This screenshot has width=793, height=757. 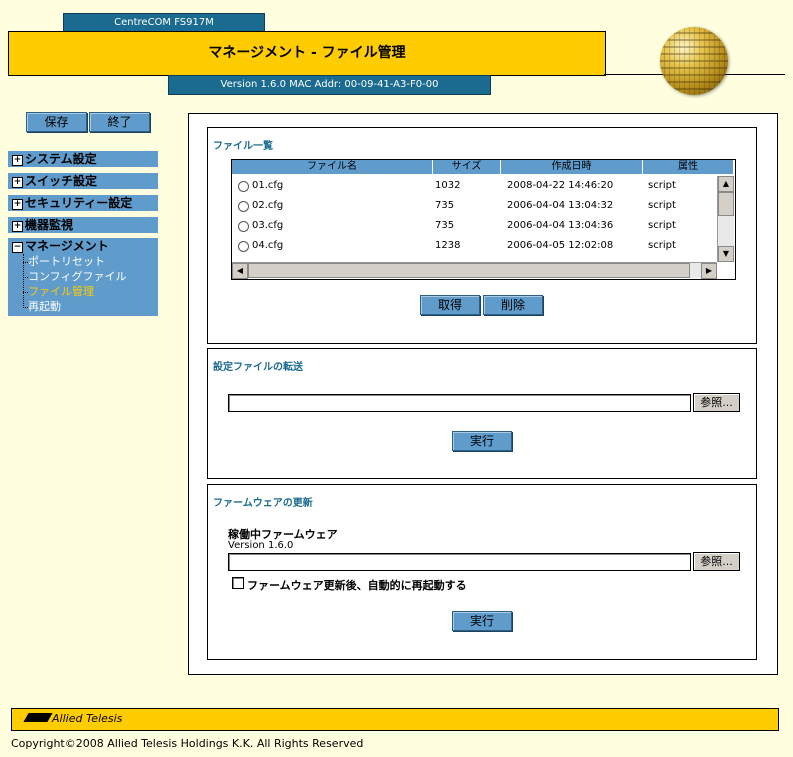 What do you see at coordinates (49, 225) in the screenshot?
I see `menu-label: 機器監視` at bounding box center [49, 225].